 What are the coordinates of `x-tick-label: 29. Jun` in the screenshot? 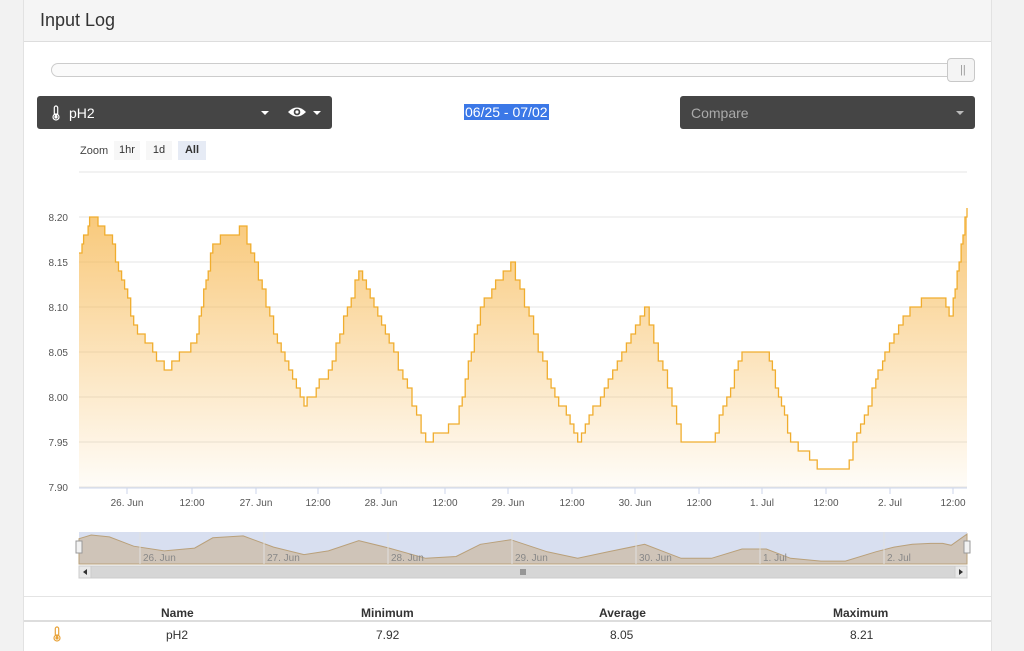 It's located at (508, 503).